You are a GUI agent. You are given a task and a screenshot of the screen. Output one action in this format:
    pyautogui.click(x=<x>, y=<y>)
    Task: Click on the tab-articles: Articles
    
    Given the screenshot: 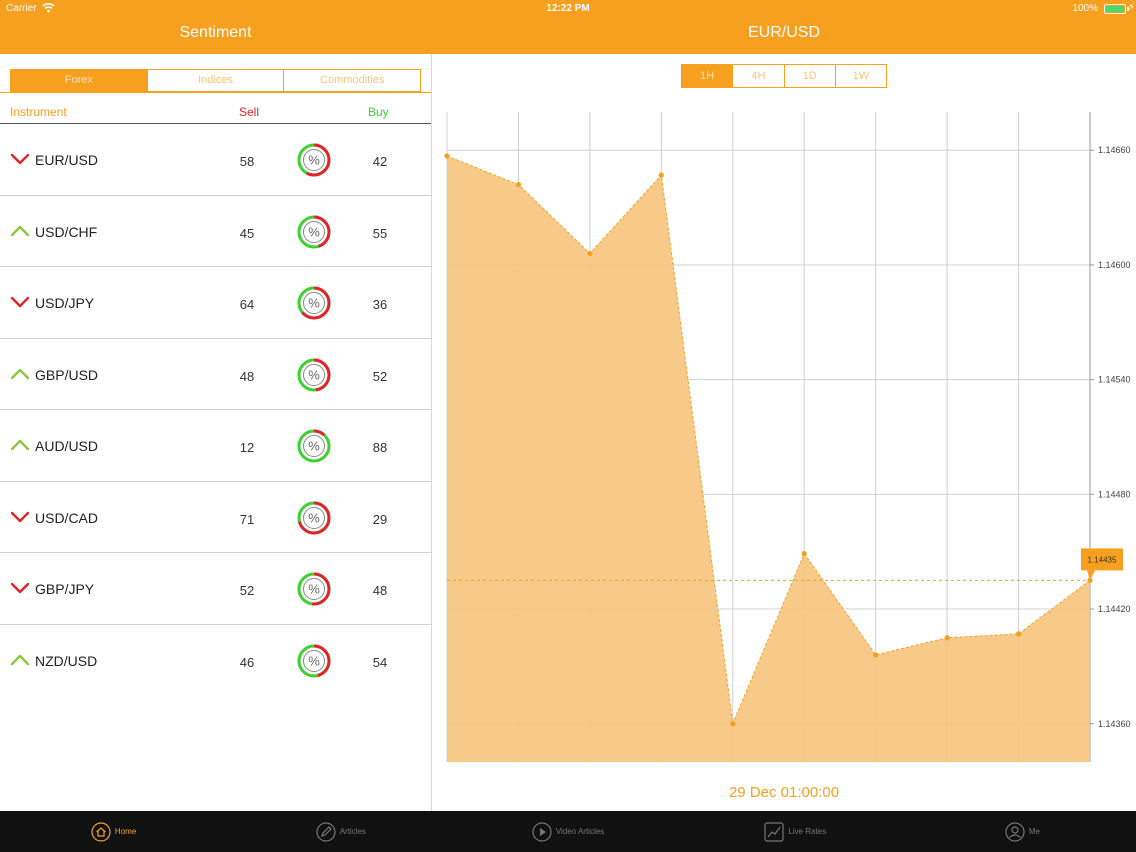 What is the action you would take?
    pyautogui.click(x=340, y=831)
    